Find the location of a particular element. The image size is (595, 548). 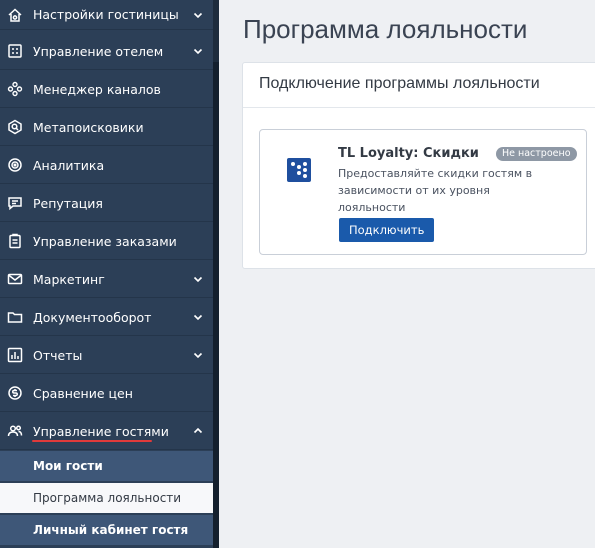

price-compare-icon is located at coordinates (15, 393).